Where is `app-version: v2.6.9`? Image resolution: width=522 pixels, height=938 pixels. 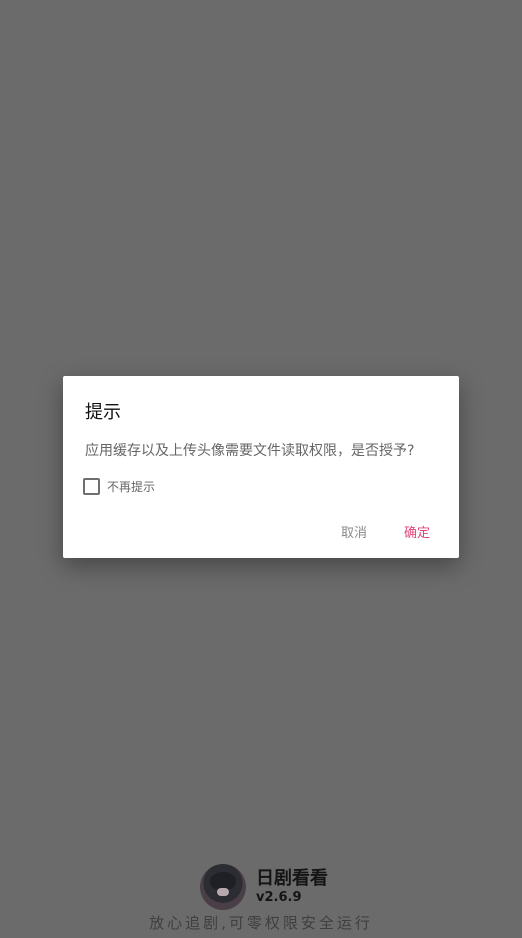
app-version: v2.6.9 is located at coordinates (279, 897).